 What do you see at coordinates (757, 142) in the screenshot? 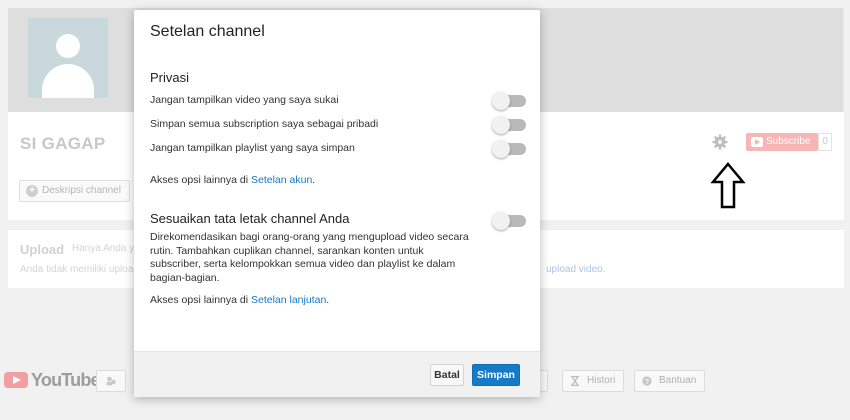
I see `youtube-play-icon` at bounding box center [757, 142].